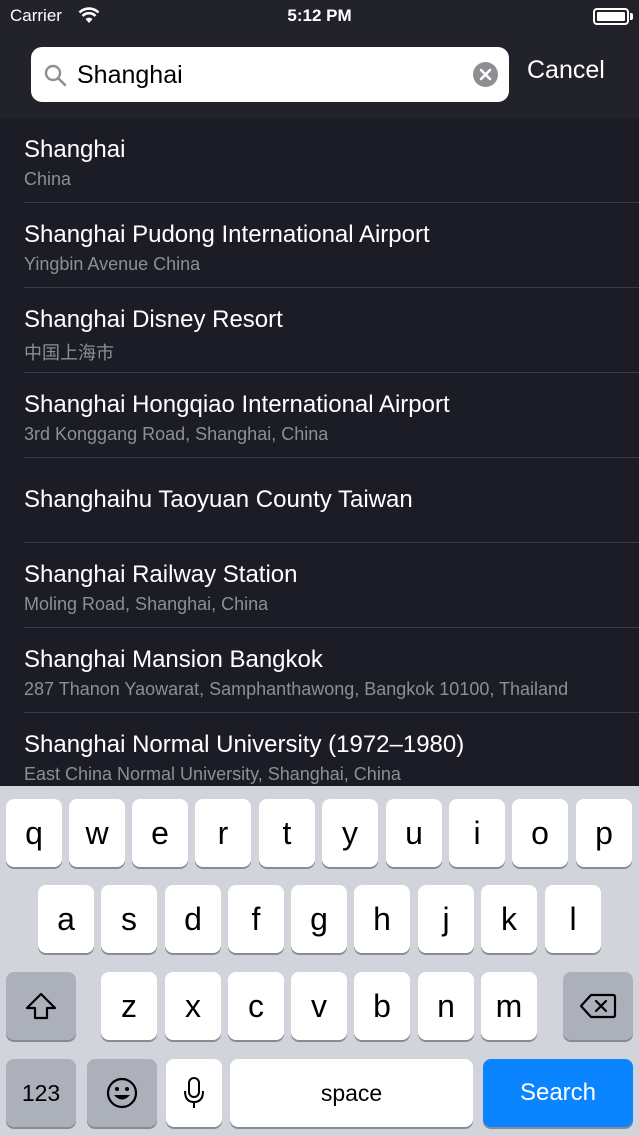  I want to click on microphone-icon, so click(194, 1092).